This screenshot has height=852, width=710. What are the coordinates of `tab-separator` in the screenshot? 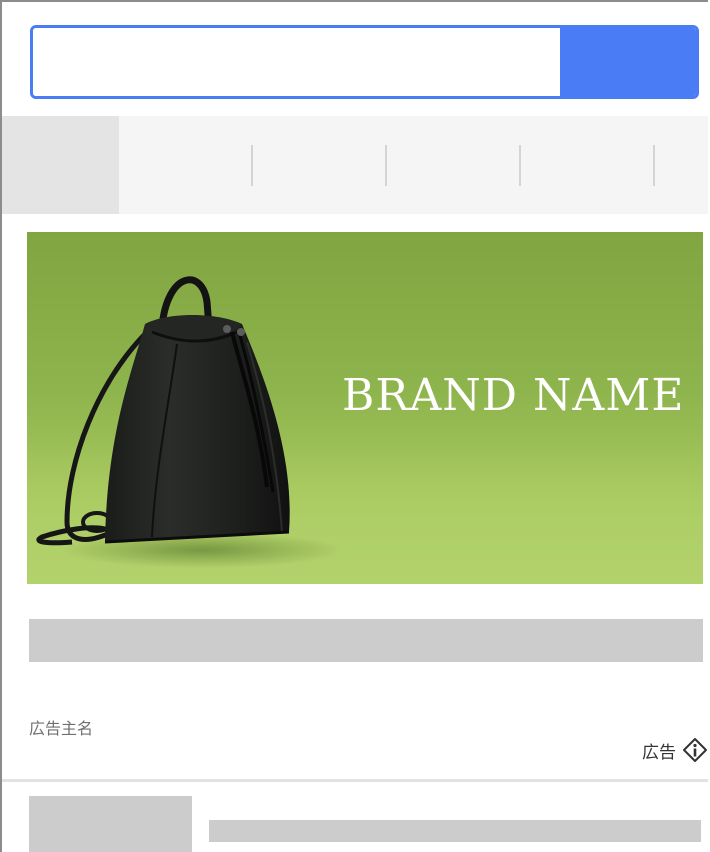 It's located at (654, 165).